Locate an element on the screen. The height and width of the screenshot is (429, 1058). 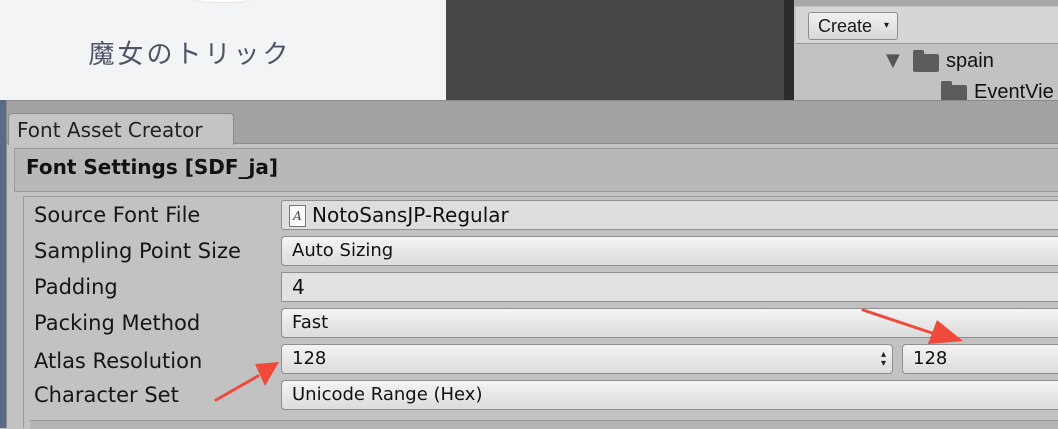
annotation-arrow-left is located at coordinates (246, 382).